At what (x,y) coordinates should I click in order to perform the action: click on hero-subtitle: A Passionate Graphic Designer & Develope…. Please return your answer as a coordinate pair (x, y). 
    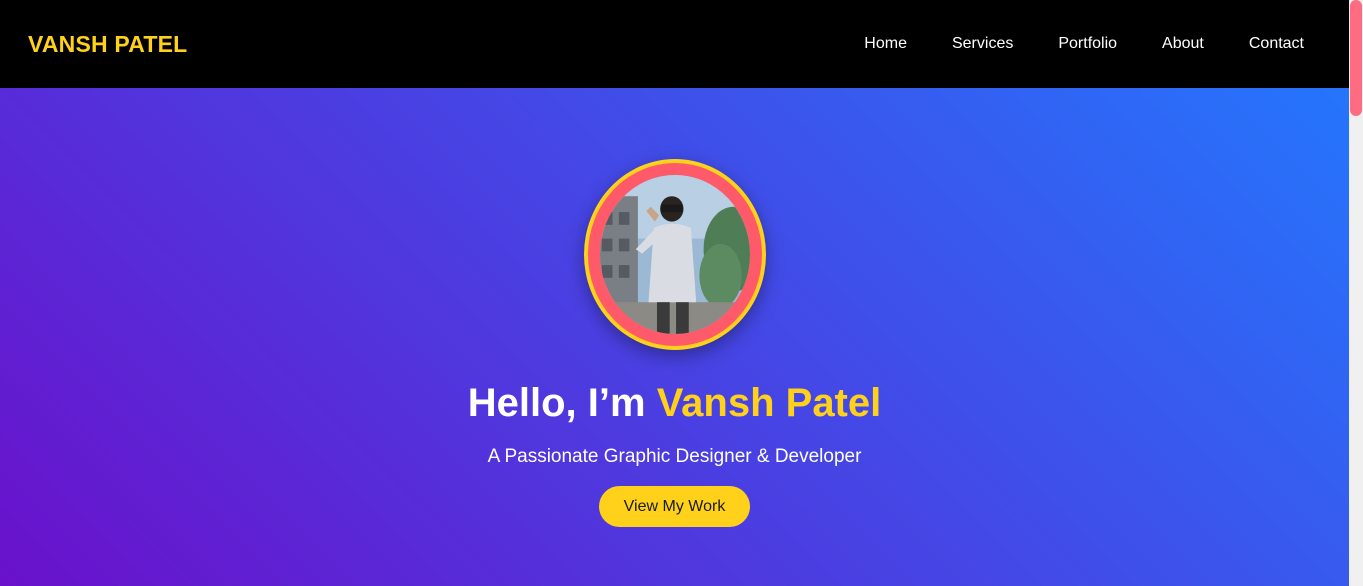
    Looking at the image, I should click on (674, 456).